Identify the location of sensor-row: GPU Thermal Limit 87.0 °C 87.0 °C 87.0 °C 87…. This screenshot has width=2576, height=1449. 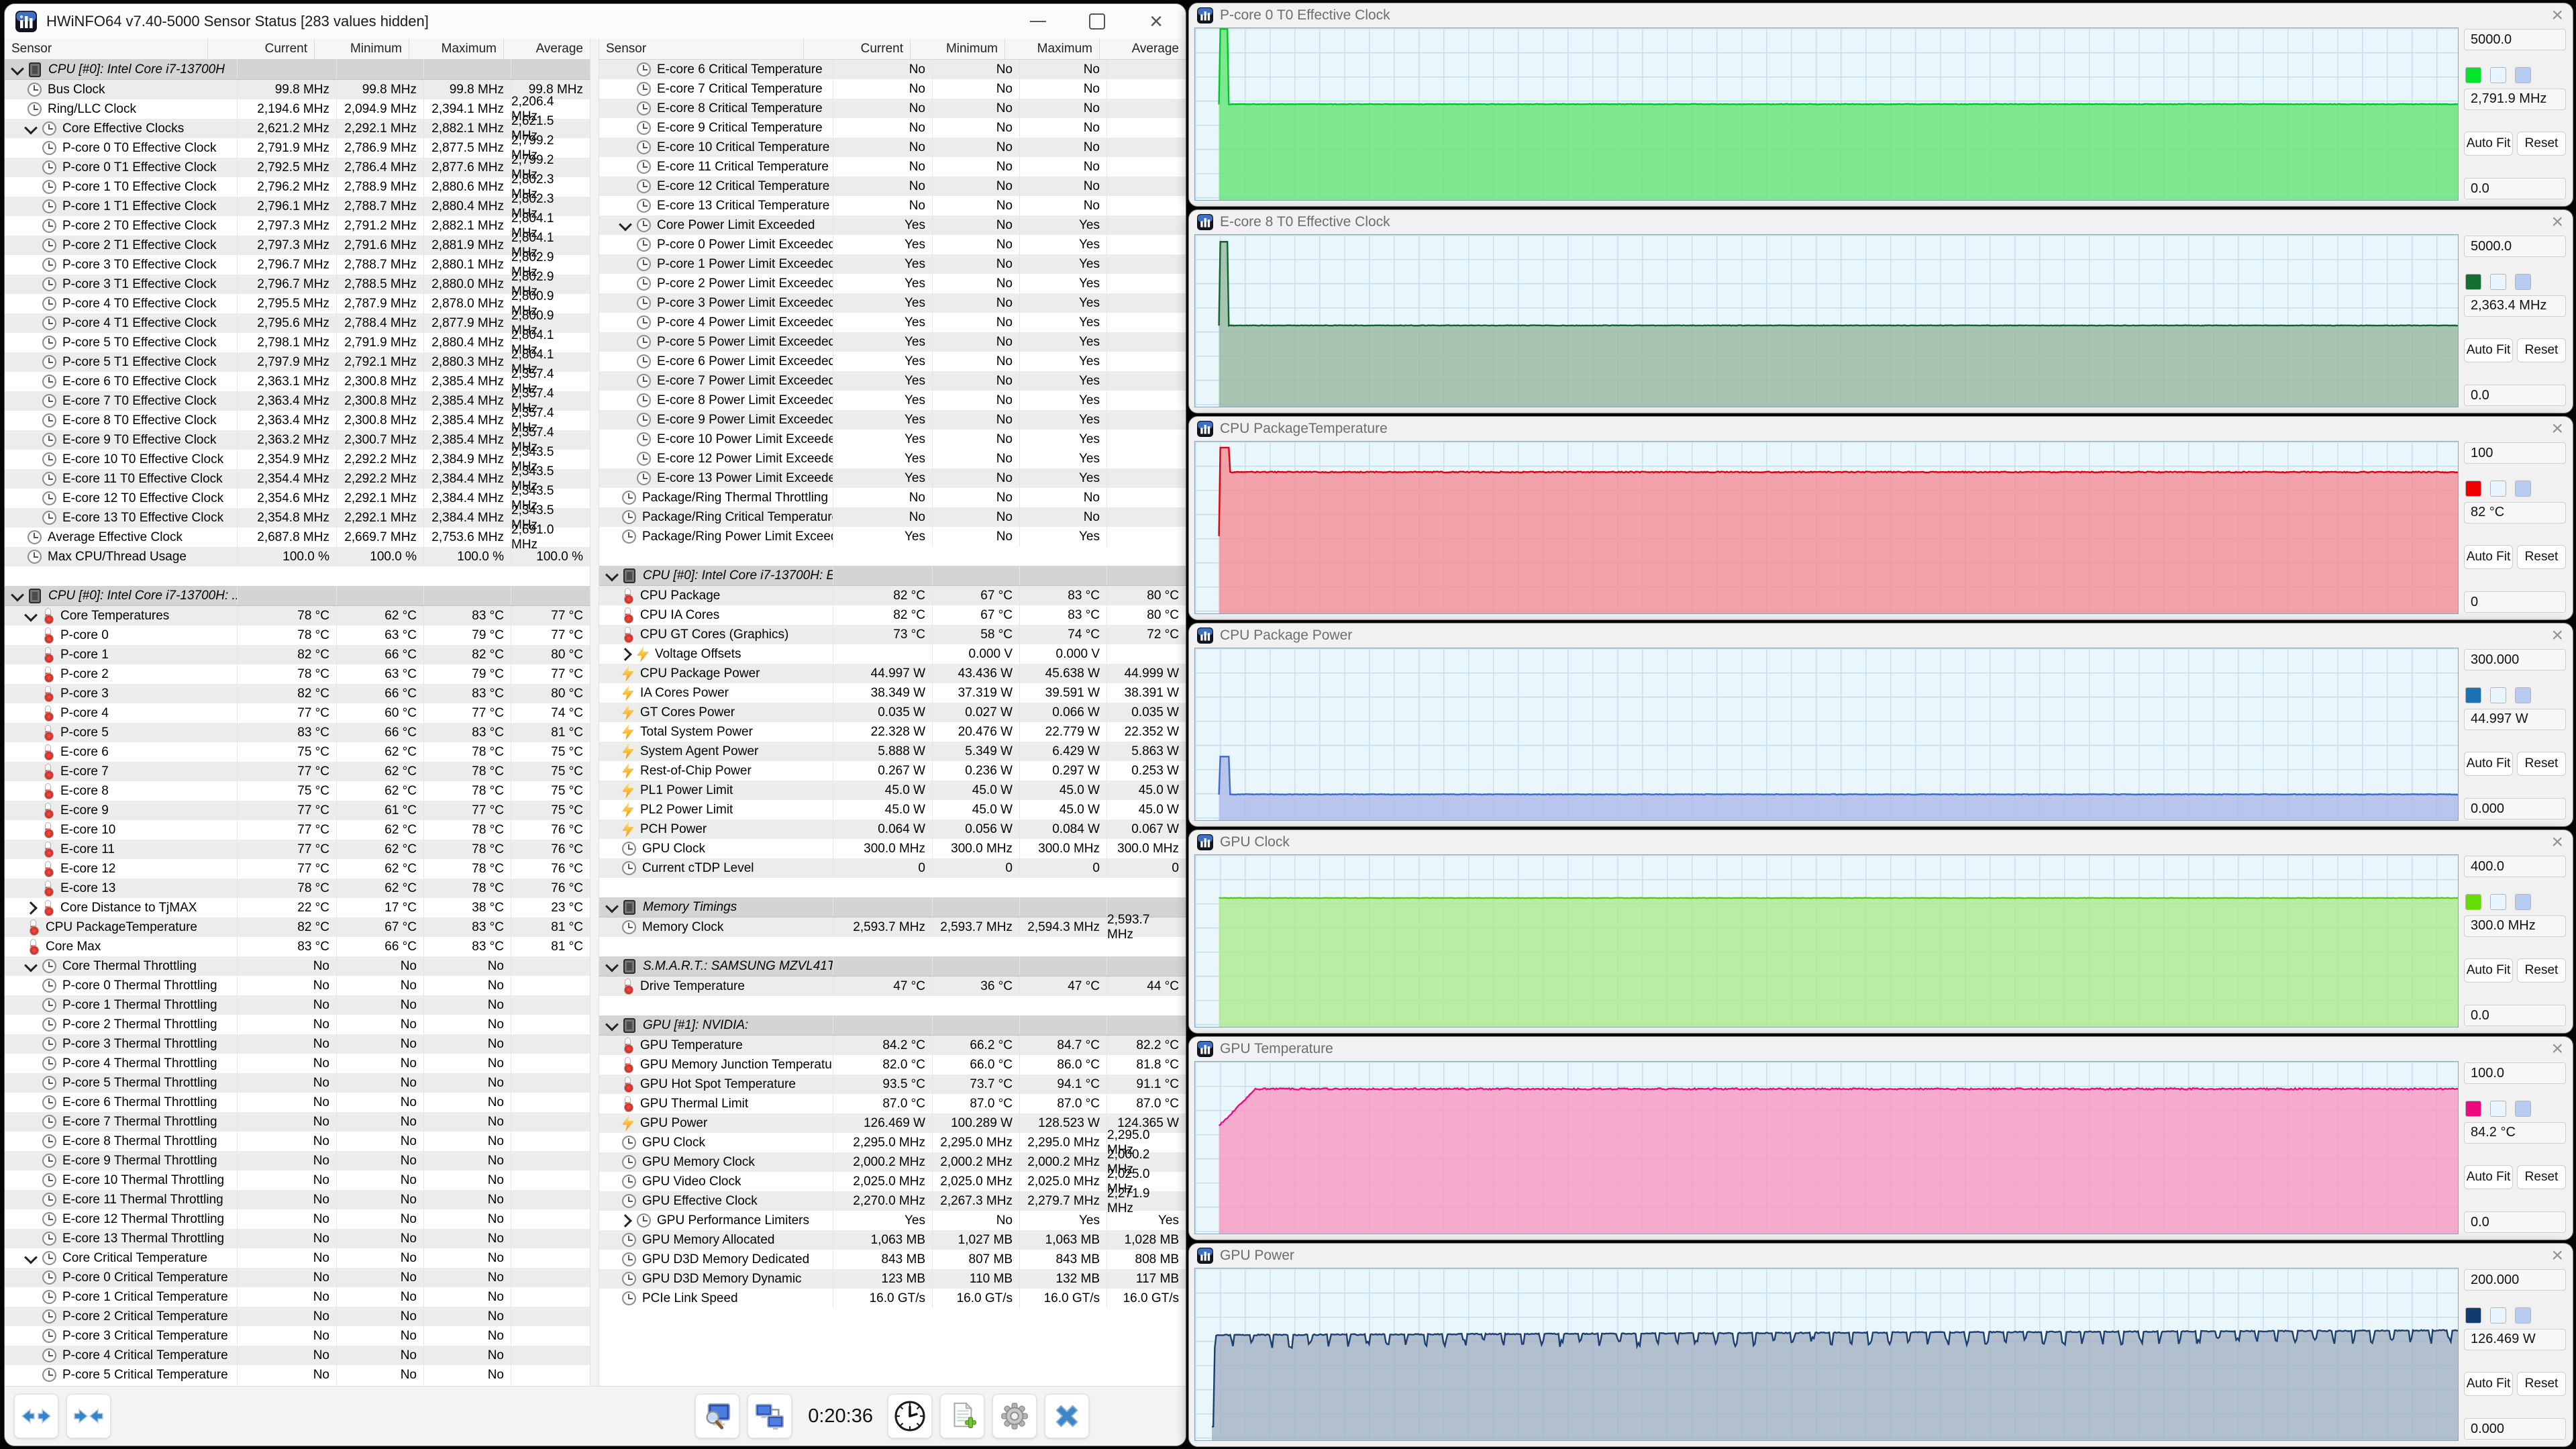
(892, 1103).